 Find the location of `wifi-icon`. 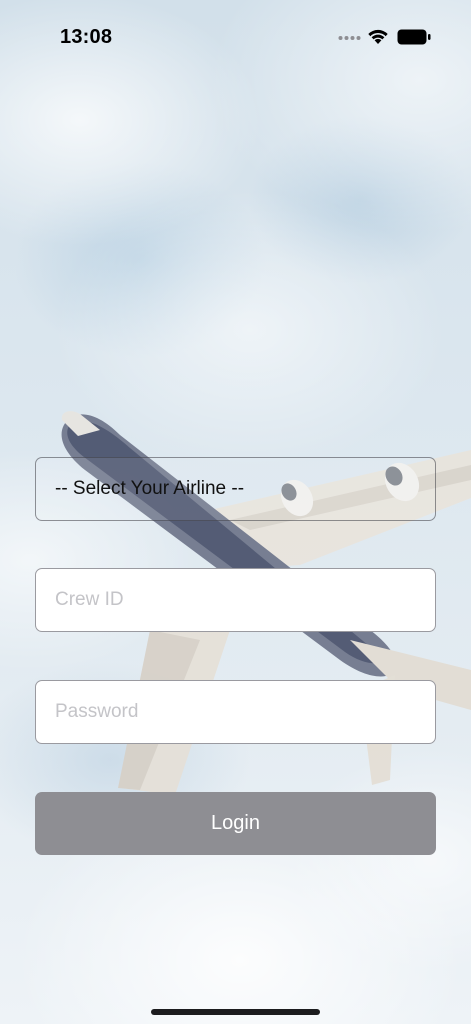

wifi-icon is located at coordinates (378, 36).